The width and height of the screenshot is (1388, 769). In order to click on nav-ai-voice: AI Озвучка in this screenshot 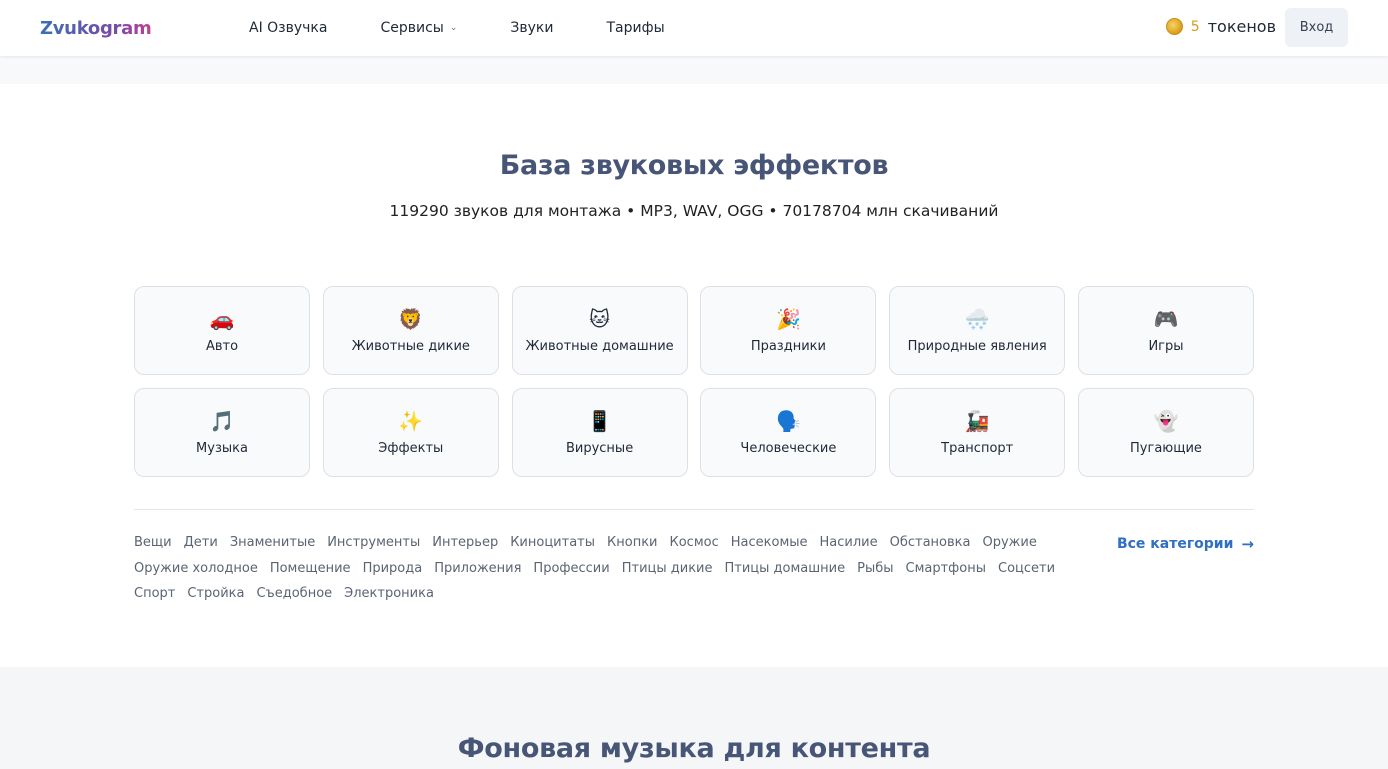, I will do `click(288, 28)`.